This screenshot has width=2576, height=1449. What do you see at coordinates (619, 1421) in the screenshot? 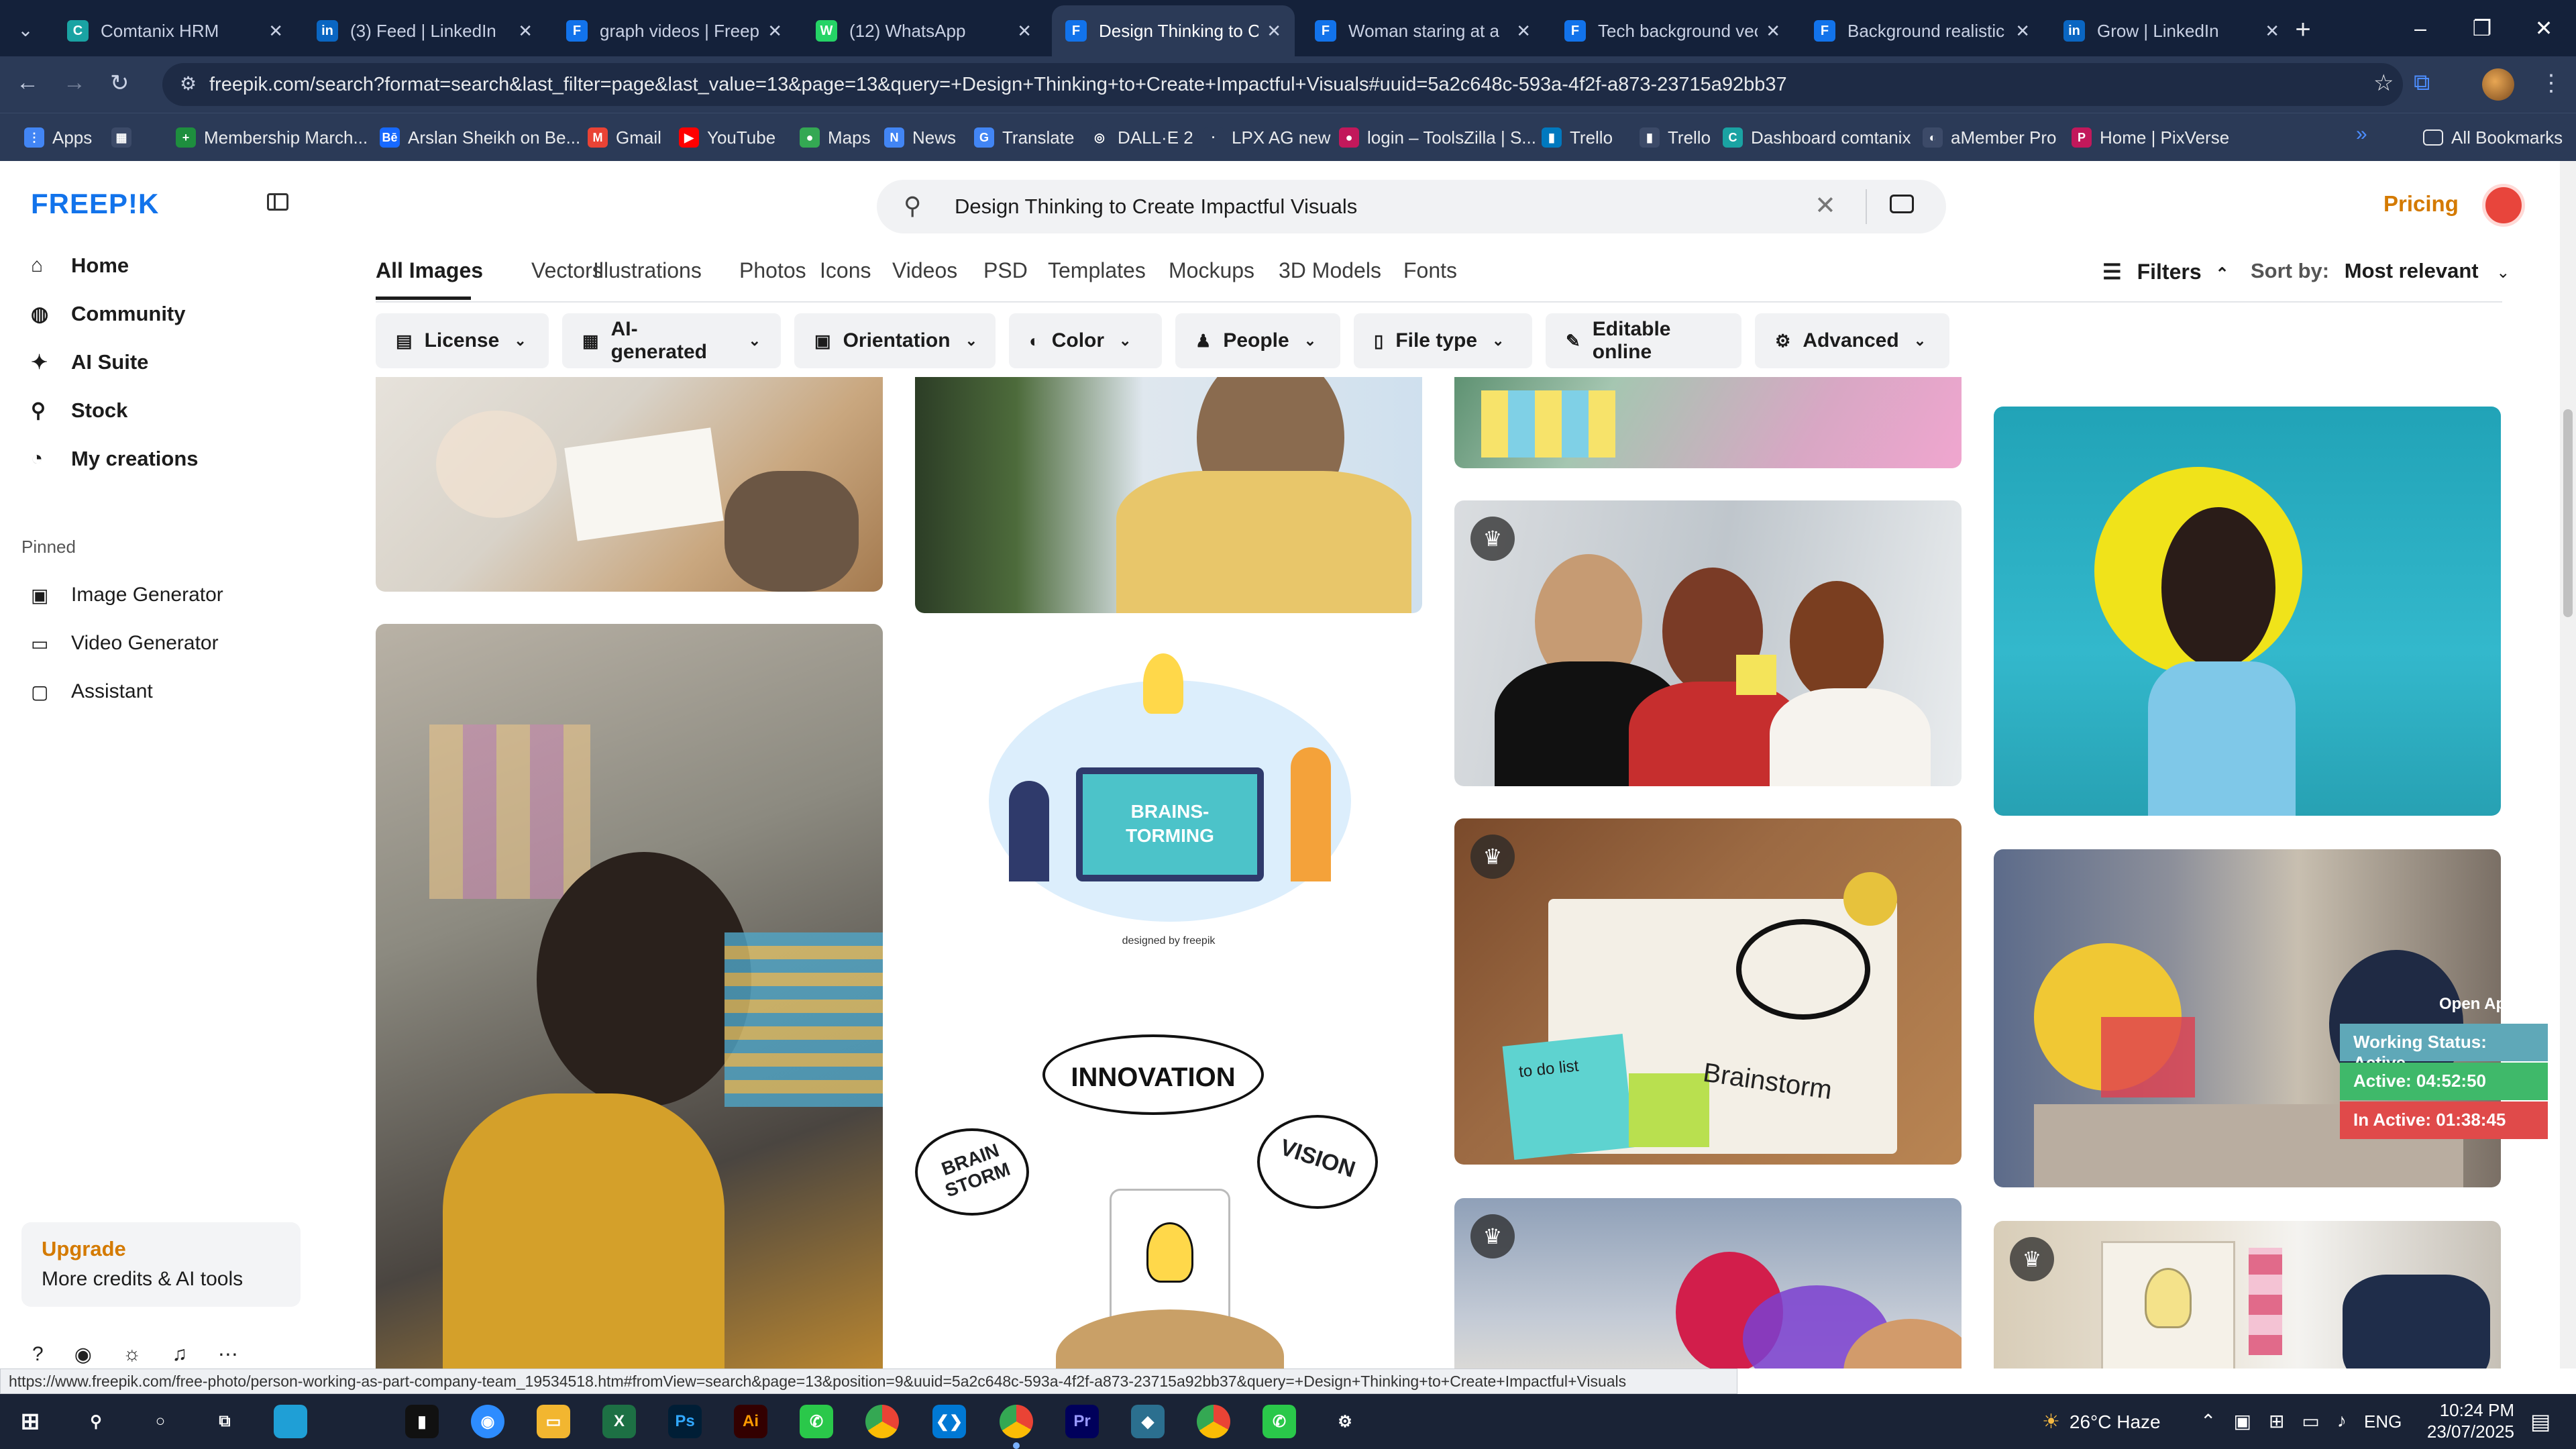
I see `excel-app-icon: X` at bounding box center [619, 1421].